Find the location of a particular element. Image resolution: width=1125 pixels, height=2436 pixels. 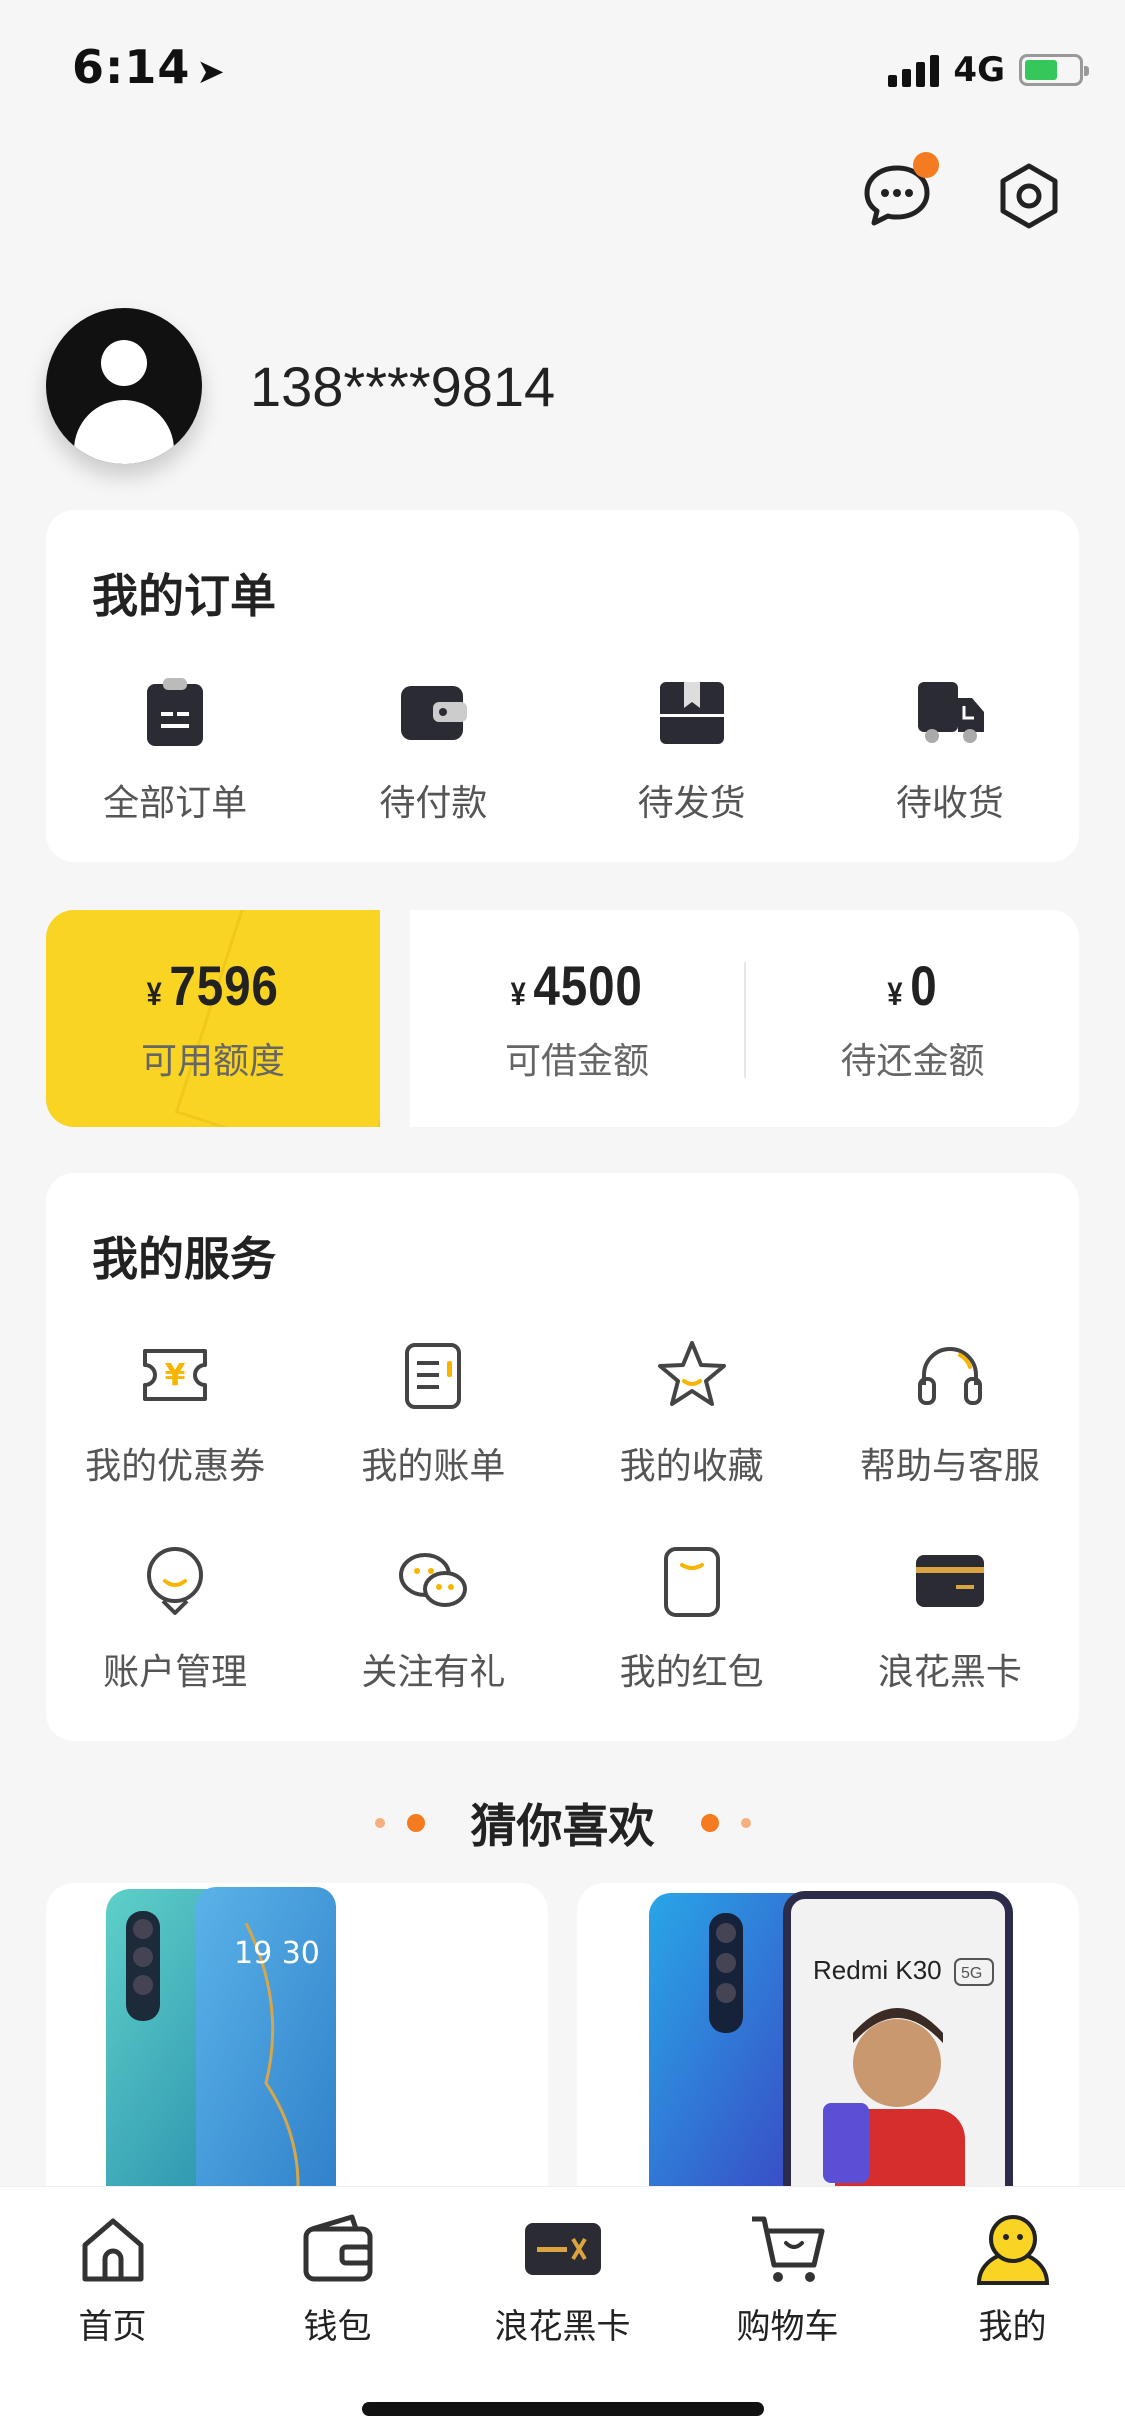

account-management-button: 账户管理 is located at coordinates (175, 1619).